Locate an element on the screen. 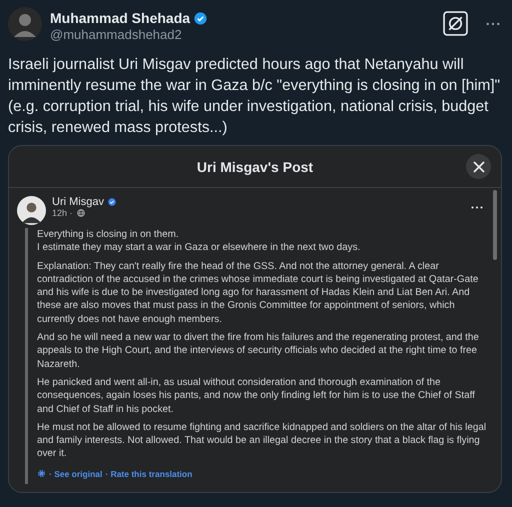  close-icon is located at coordinates (478, 166).